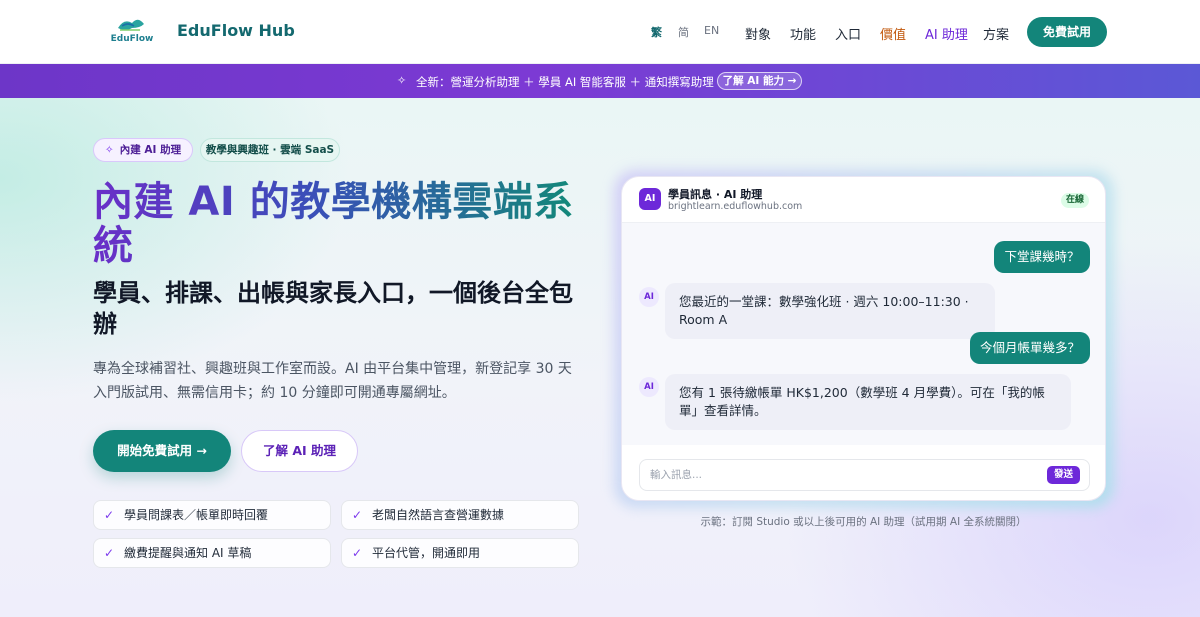 The width and height of the screenshot is (1200, 617). Describe the element at coordinates (863, 522) in the screenshot. I see `chat-caption: 示範：訂閱 Studio 或以上後可用的 AI 助理（試用期 AI 全系統關閉）` at that location.